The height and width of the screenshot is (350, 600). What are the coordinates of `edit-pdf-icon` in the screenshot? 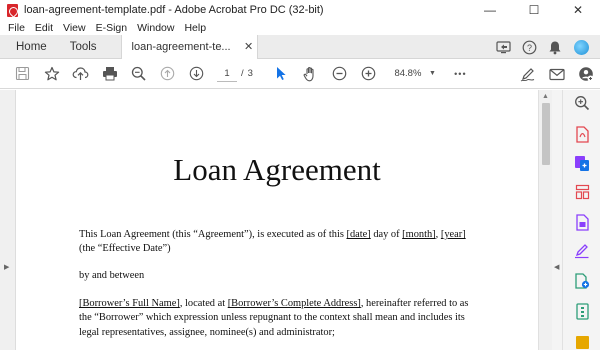 It's located at (582, 222).